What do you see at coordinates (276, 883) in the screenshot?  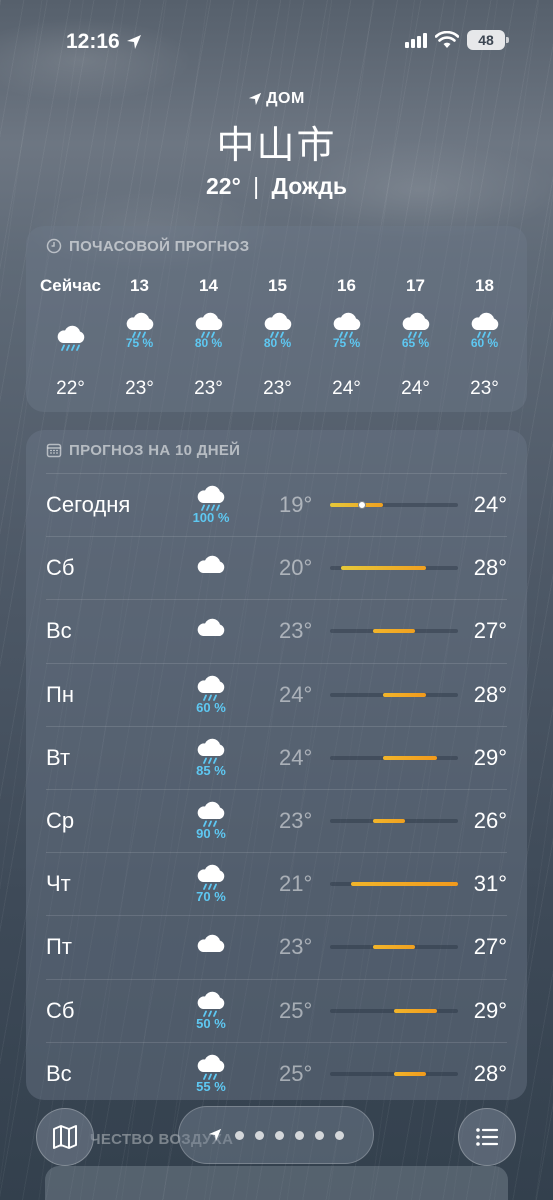 I see `daily-forecast-row: Чт 70 % 21° 31°` at bounding box center [276, 883].